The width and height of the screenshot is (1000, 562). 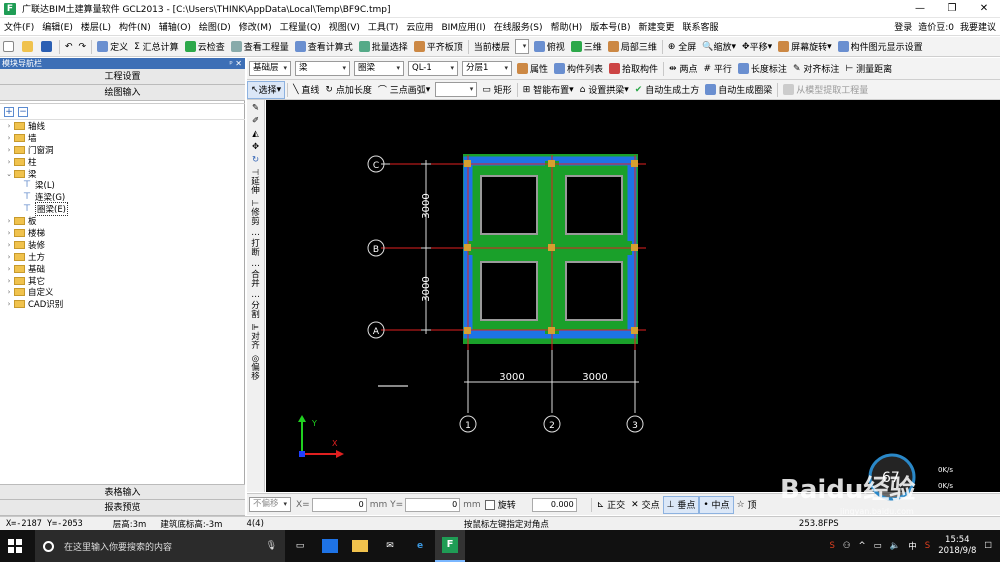 What do you see at coordinates (383, 47) in the screenshot?
I see `batch-select-button: 批量选择` at bounding box center [383, 47].